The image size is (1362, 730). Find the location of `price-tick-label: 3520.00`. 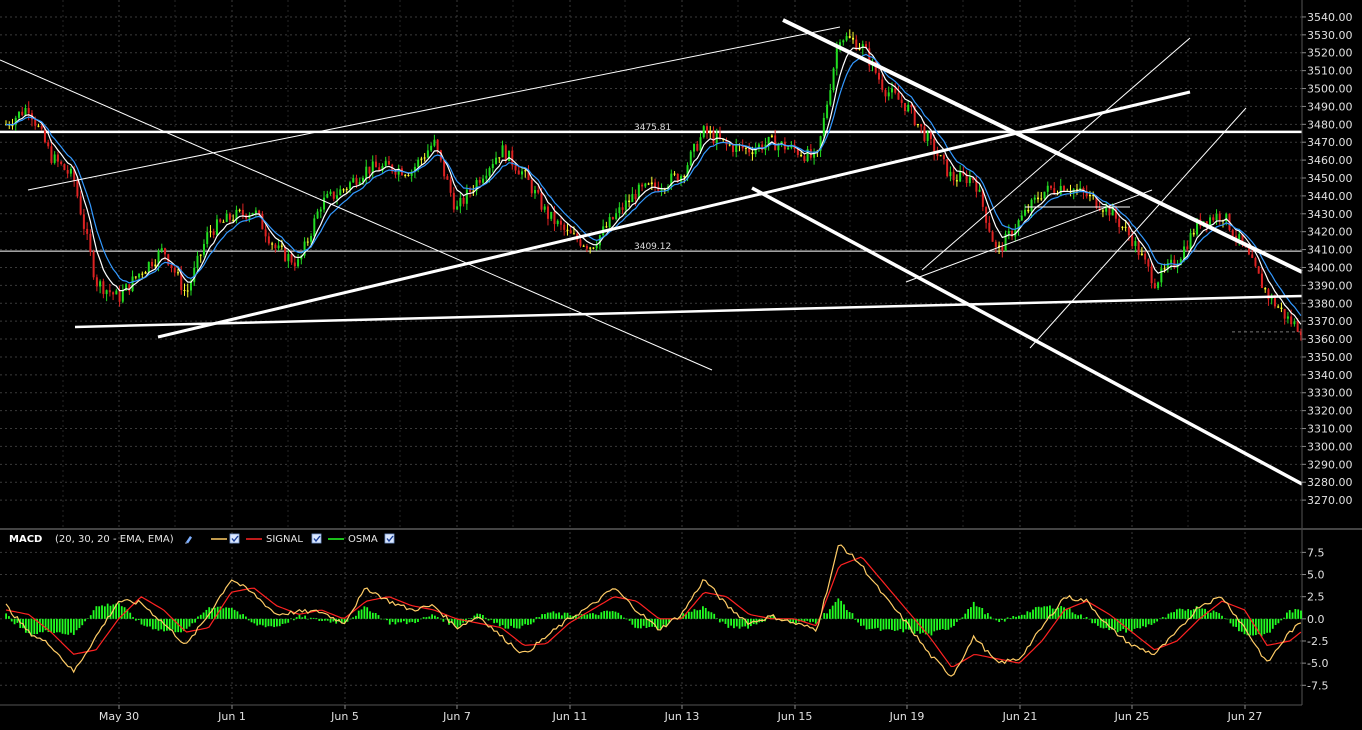

price-tick-label: 3520.00 is located at coordinates (1330, 53).